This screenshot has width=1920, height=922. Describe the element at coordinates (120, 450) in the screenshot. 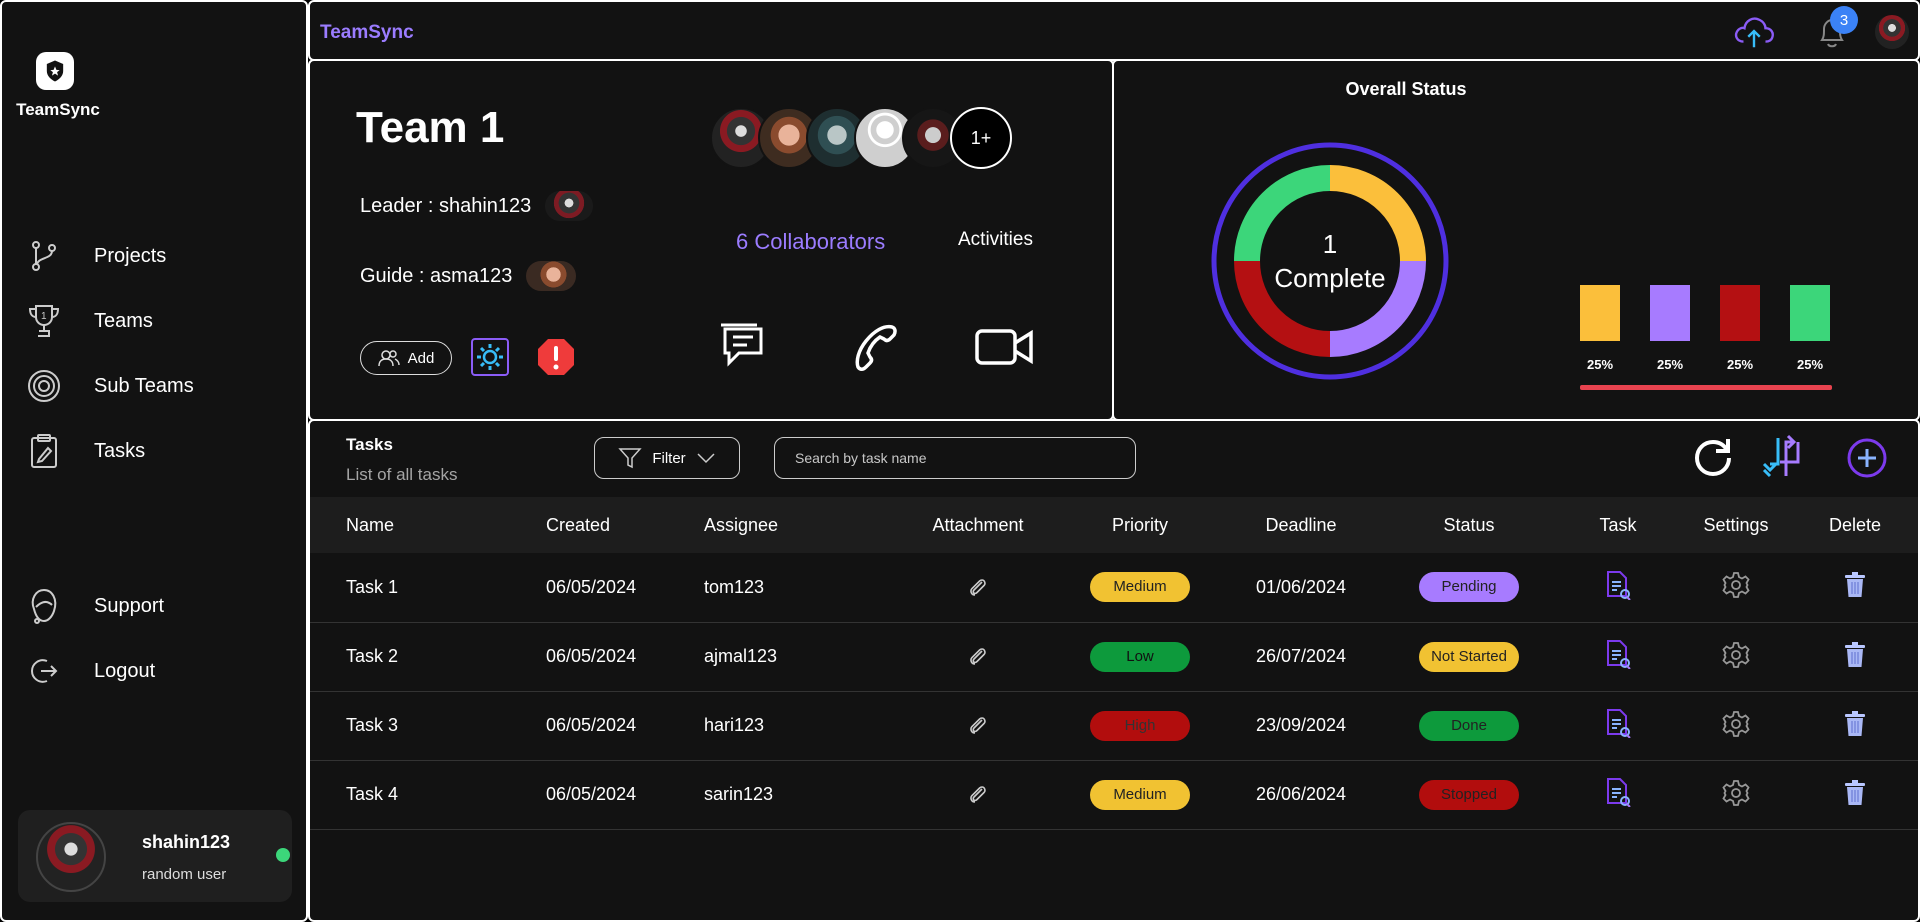

I see `sidebar-item-label: Tasks` at that location.